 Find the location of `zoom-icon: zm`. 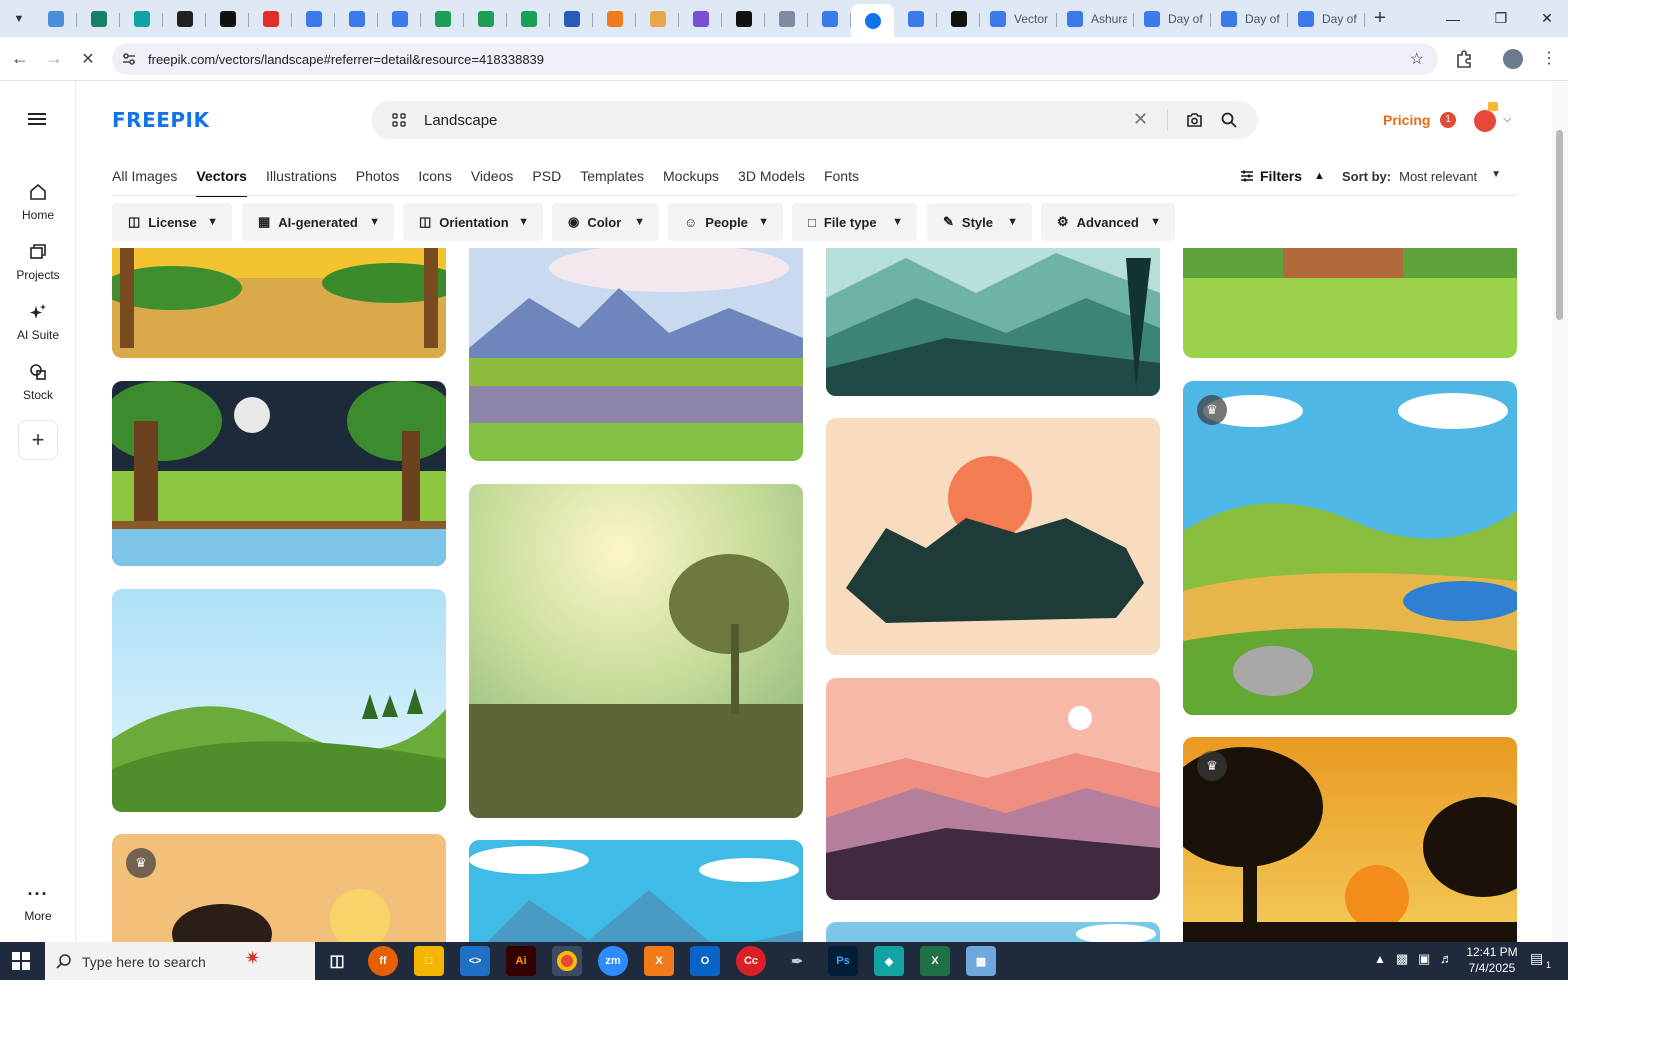

zoom-icon: zm is located at coordinates (613, 961).